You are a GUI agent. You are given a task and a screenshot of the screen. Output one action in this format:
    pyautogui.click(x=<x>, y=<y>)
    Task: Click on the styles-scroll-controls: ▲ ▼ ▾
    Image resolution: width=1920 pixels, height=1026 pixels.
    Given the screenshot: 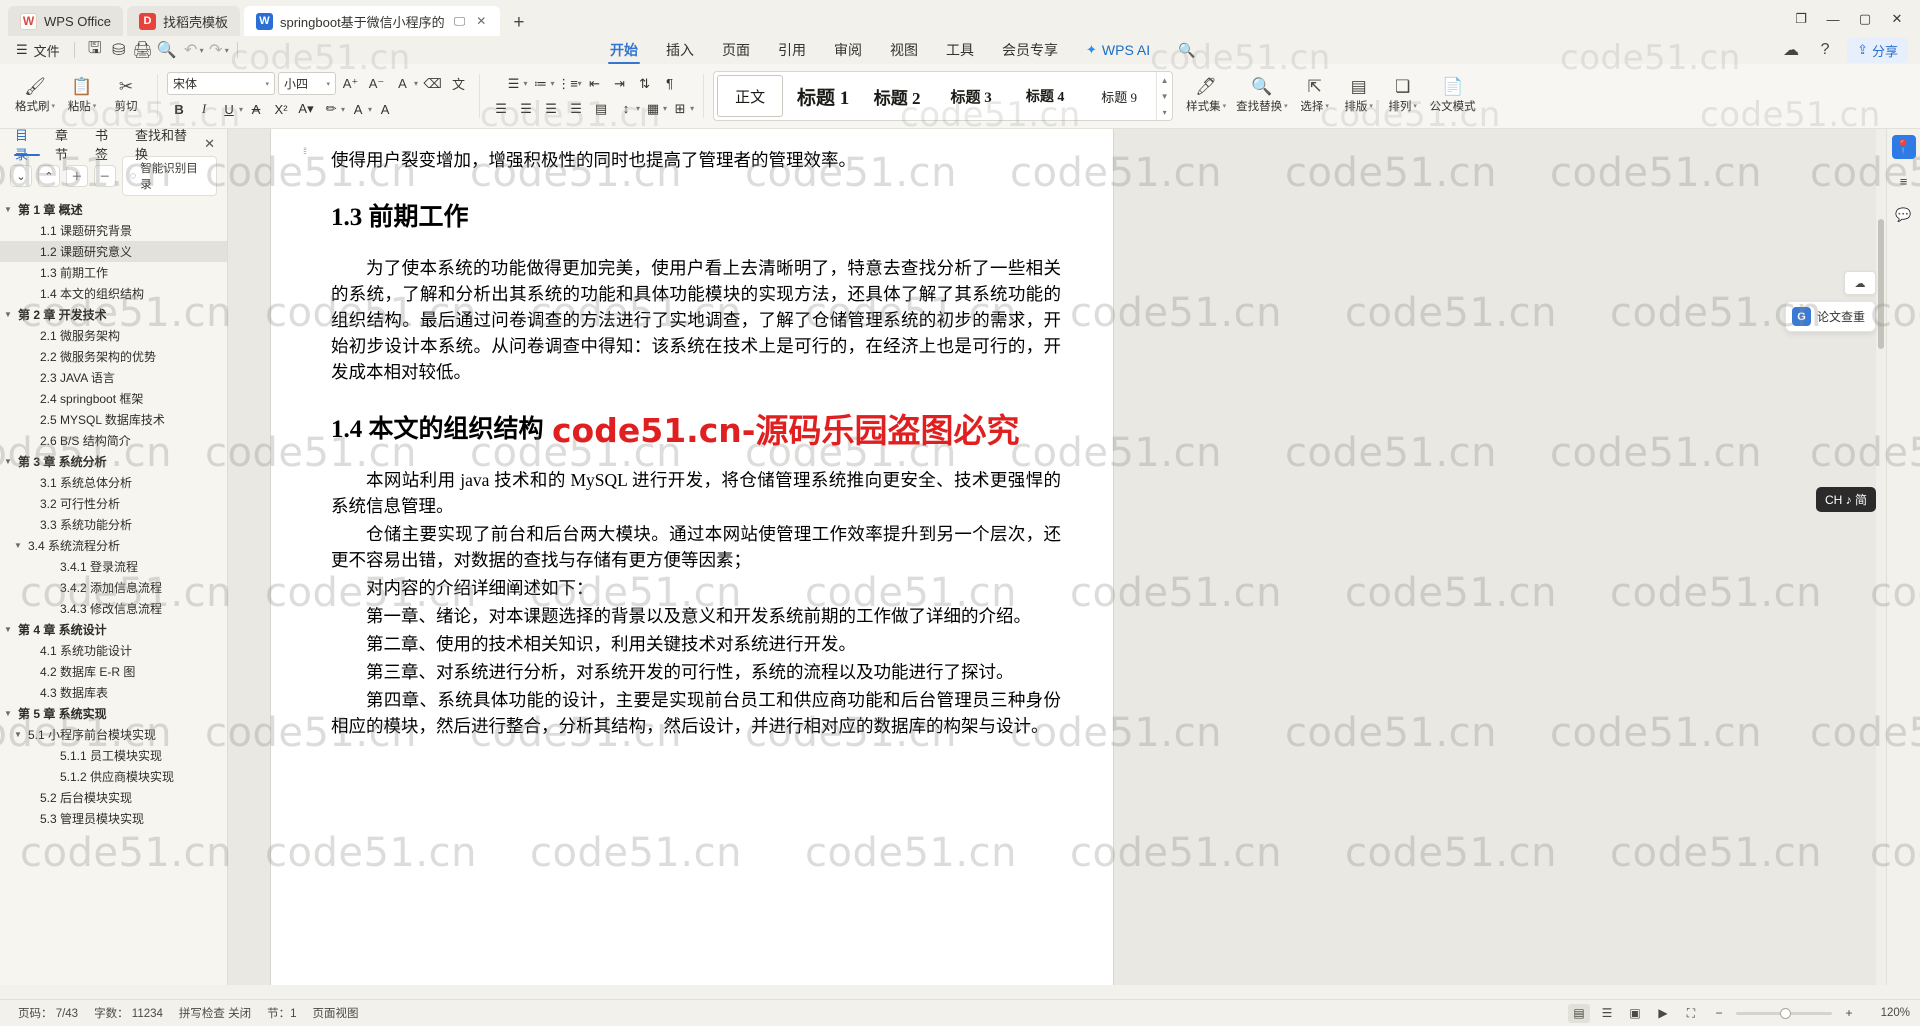 What is the action you would take?
    pyautogui.click(x=1164, y=96)
    